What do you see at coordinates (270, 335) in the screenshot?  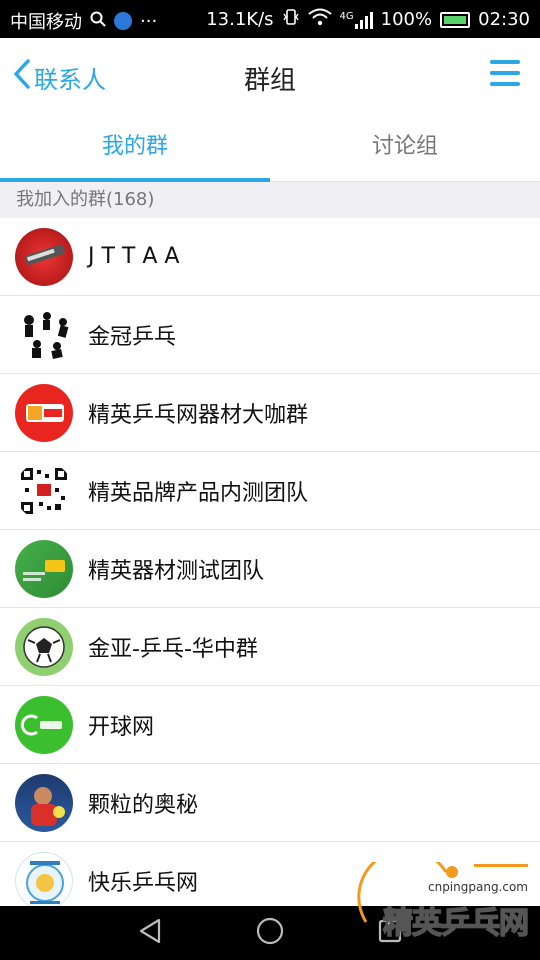 I see `list-item: 金冠乒乓` at bounding box center [270, 335].